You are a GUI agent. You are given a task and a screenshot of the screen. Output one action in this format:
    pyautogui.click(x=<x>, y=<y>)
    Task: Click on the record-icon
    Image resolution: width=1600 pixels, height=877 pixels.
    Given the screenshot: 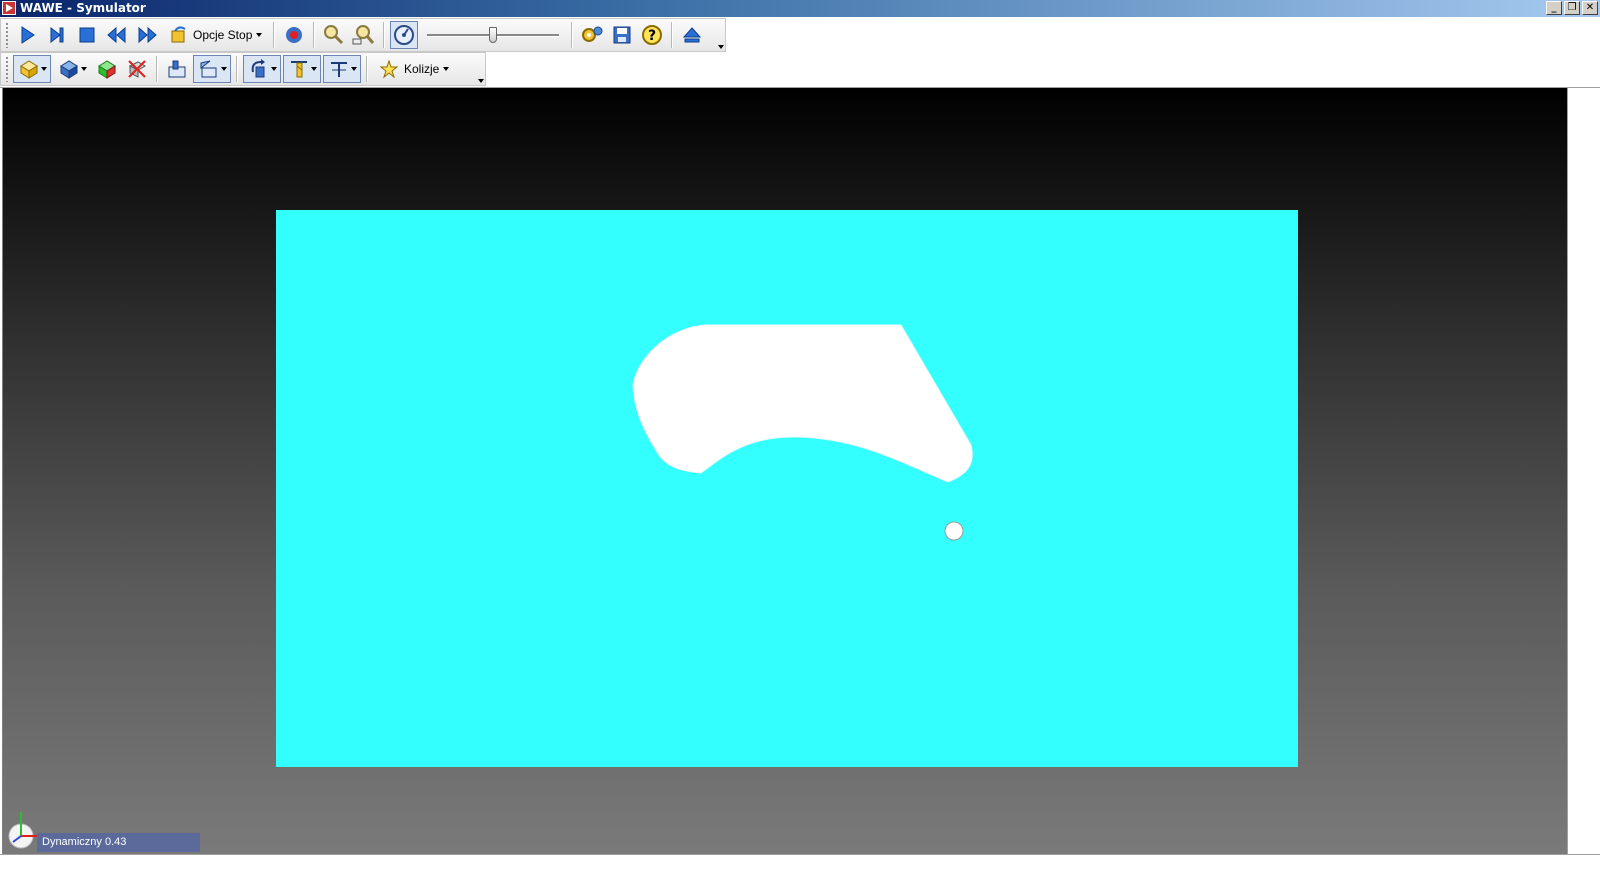 What is the action you would take?
    pyautogui.click(x=294, y=35)
    